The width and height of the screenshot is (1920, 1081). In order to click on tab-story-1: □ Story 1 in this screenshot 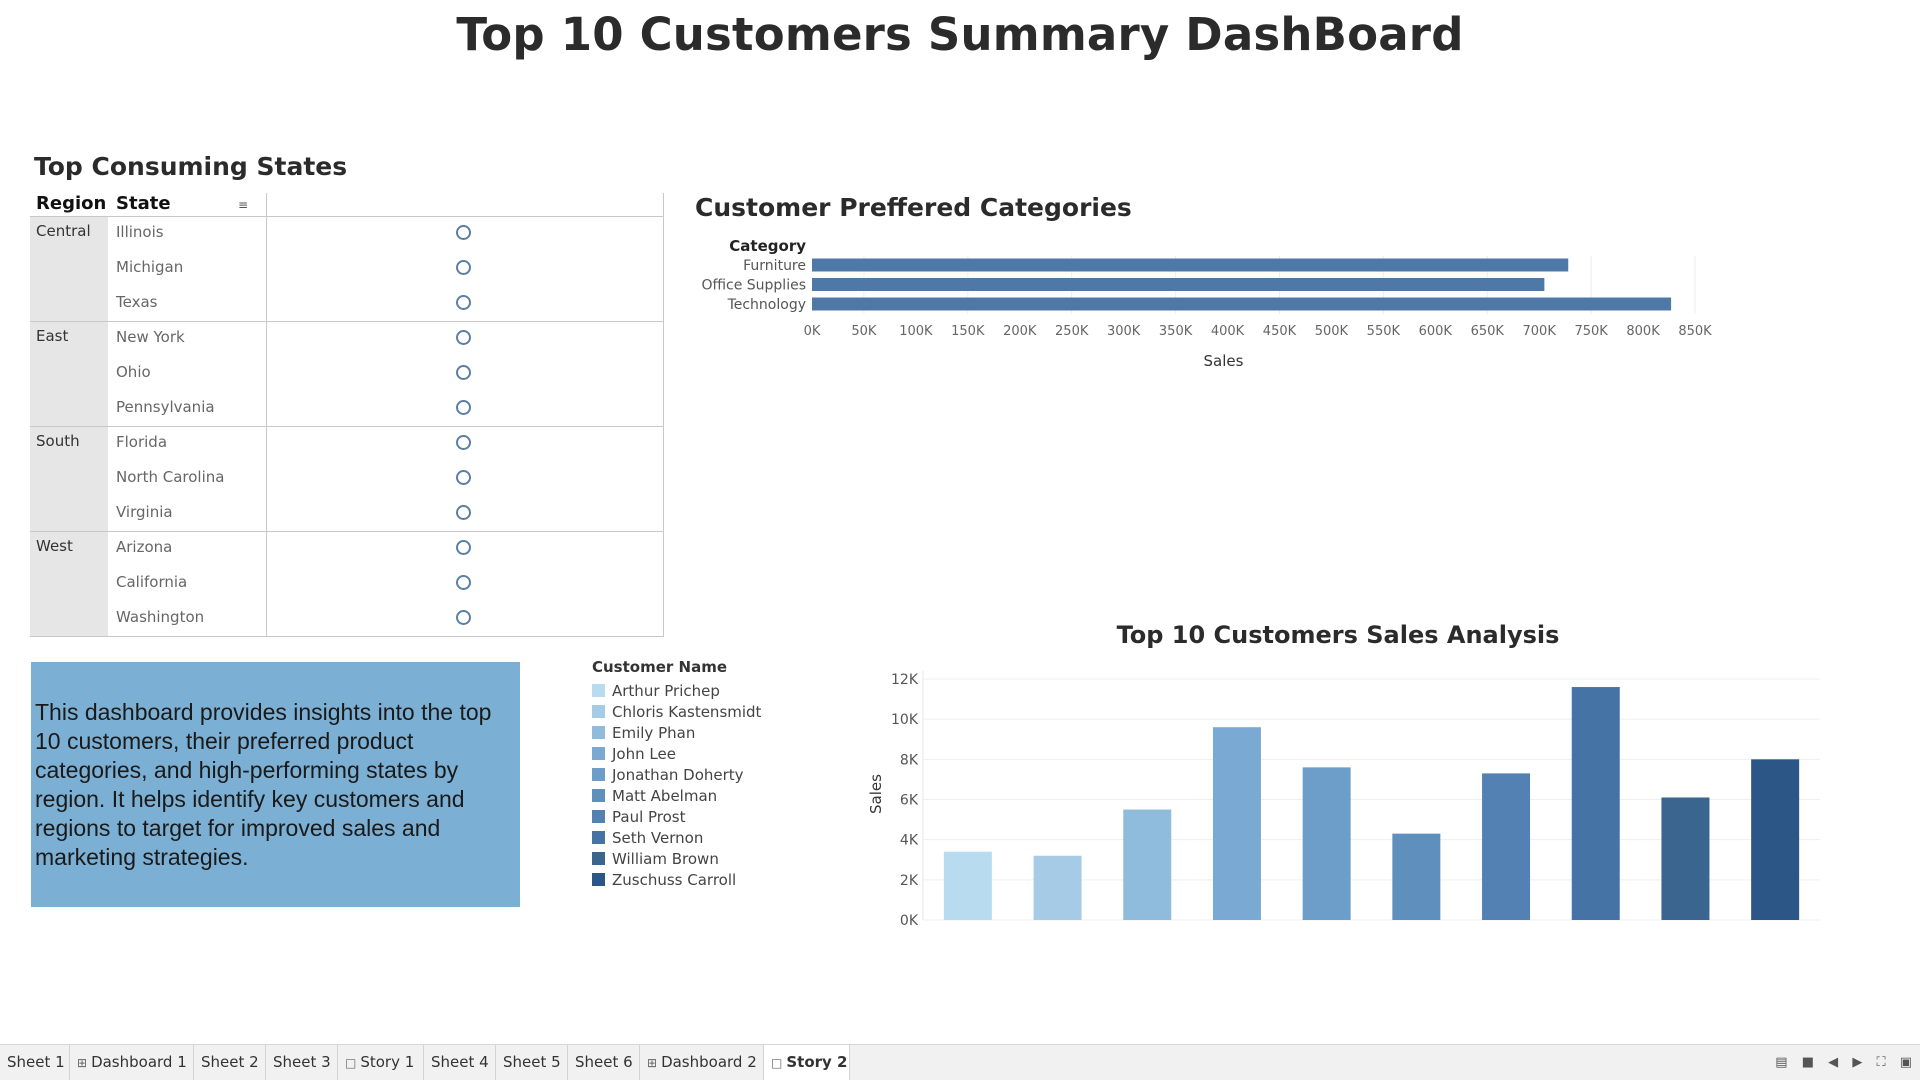, I will do `click(381, 1062)`.